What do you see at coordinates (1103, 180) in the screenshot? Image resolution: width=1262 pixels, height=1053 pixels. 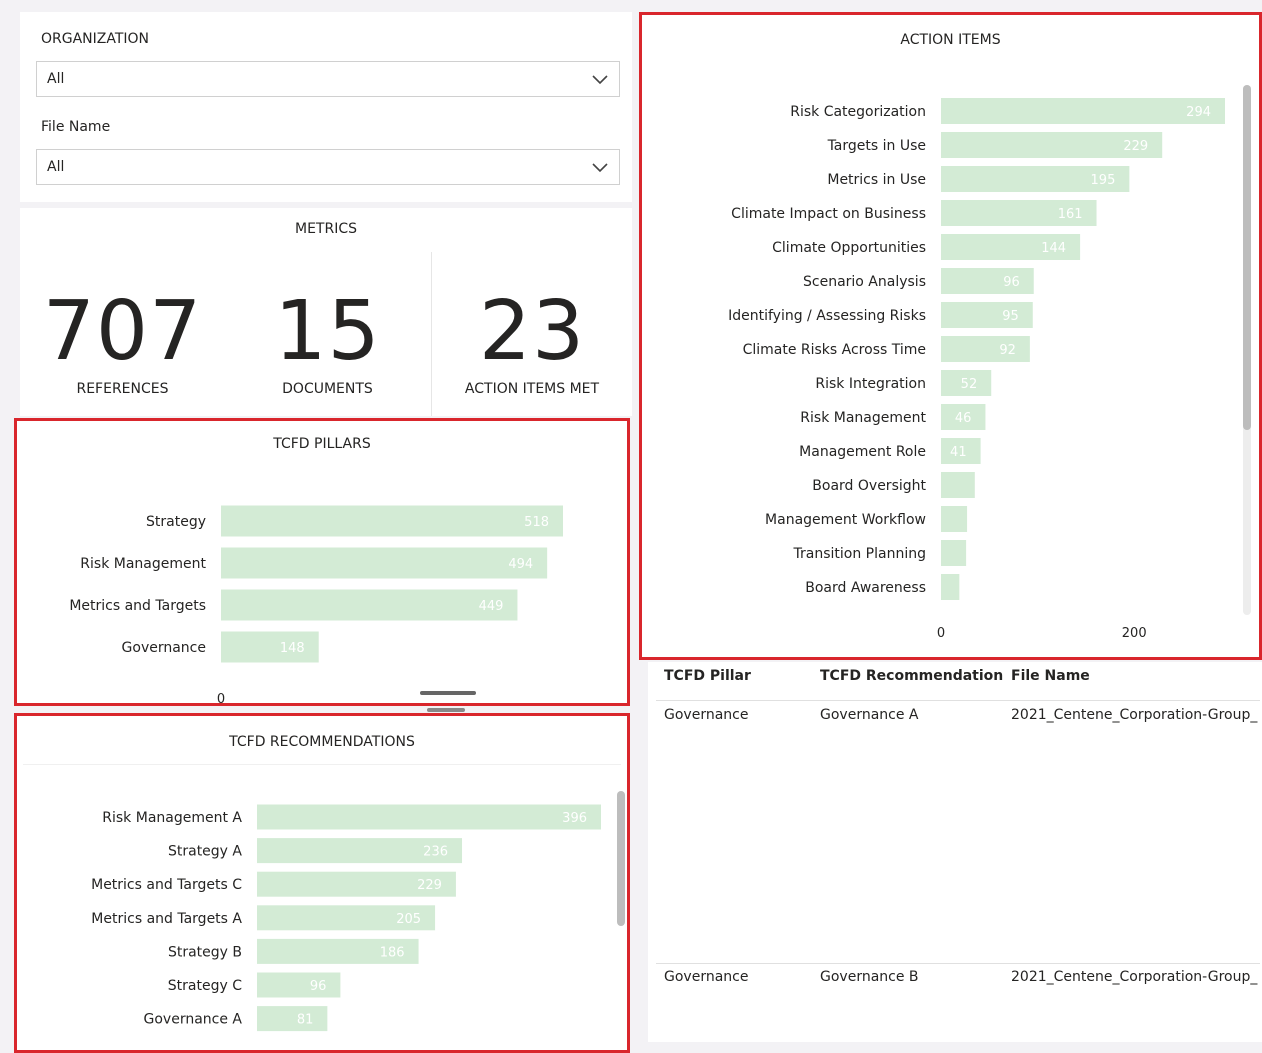 I see `data-label: 195` at bounding box center [1103, 180].